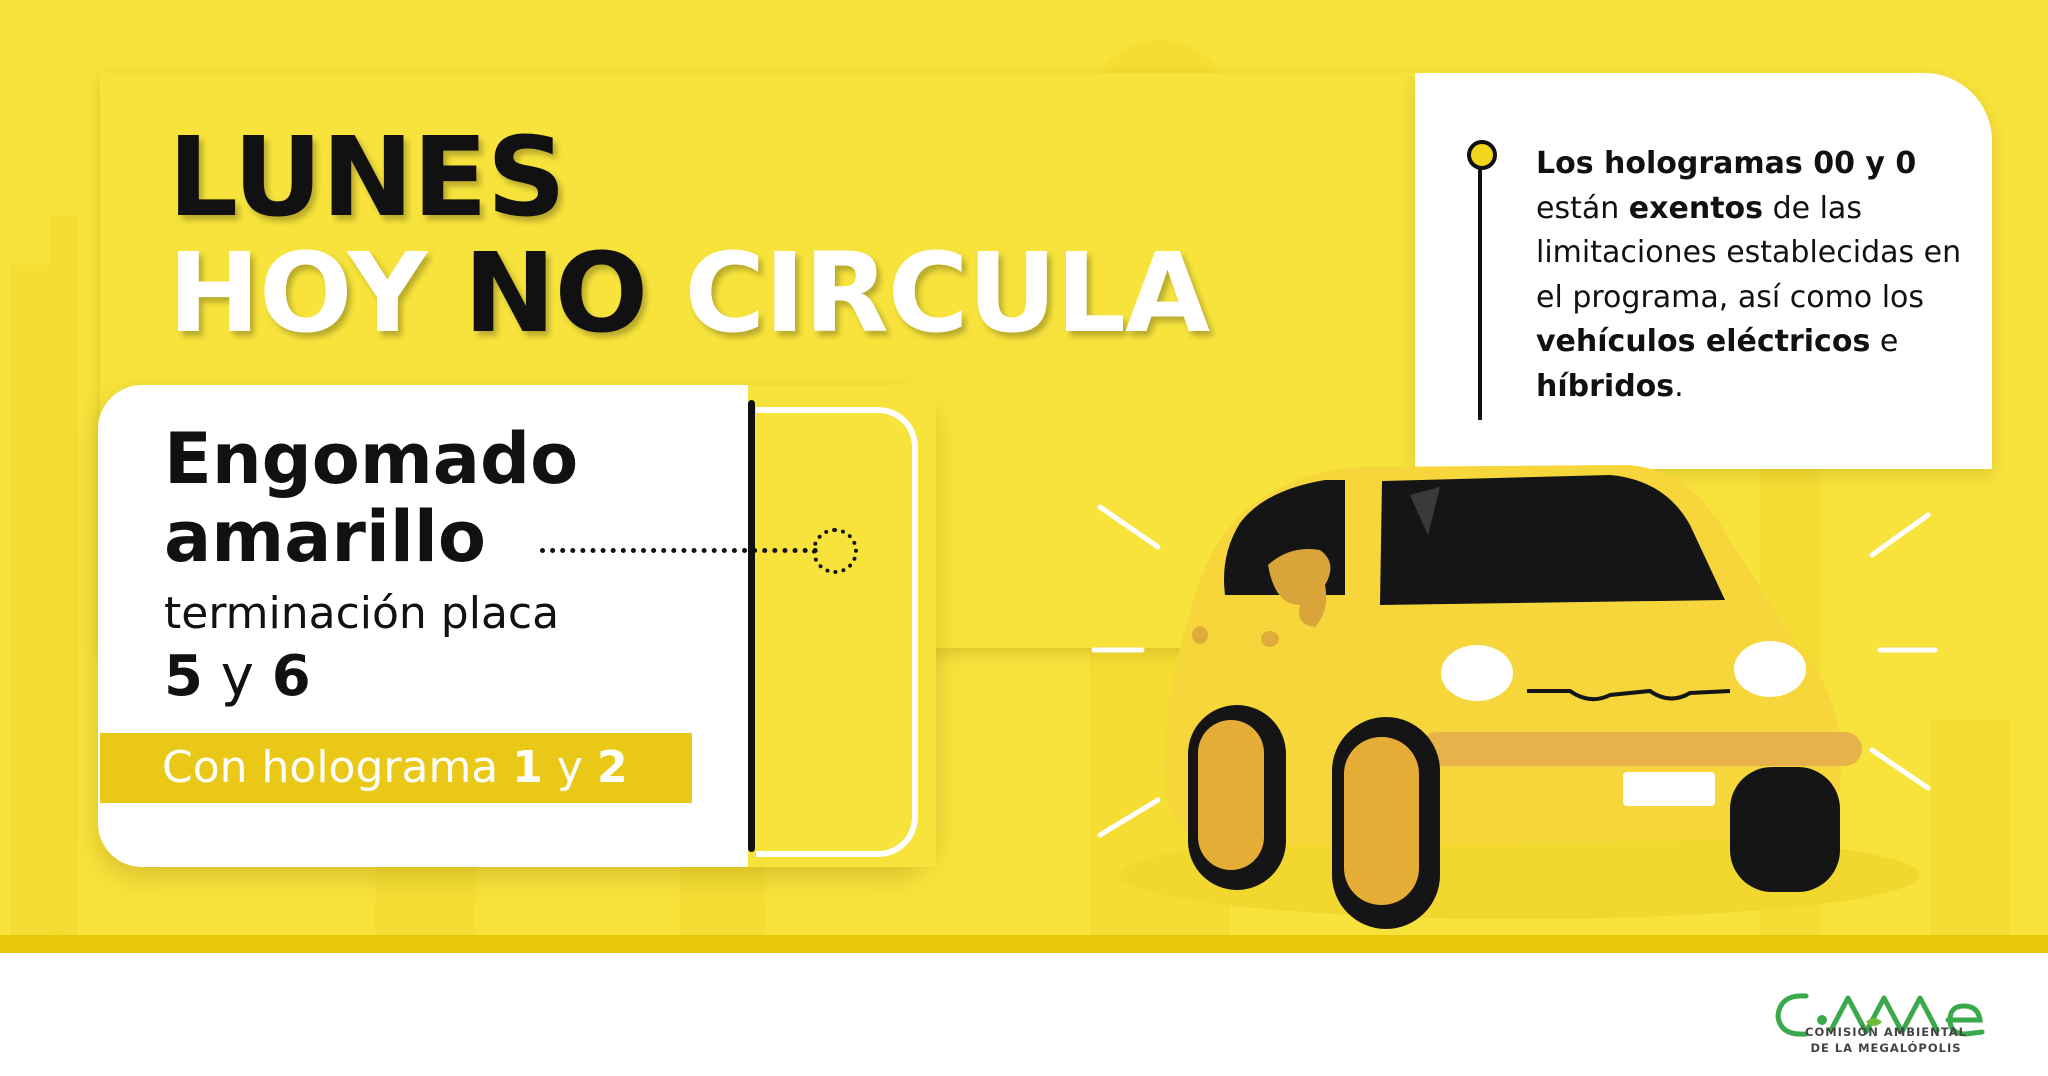  Describe the element at coordinates (362, 613) in the screenshot. I see `plate-label: terminación placa` at that location.